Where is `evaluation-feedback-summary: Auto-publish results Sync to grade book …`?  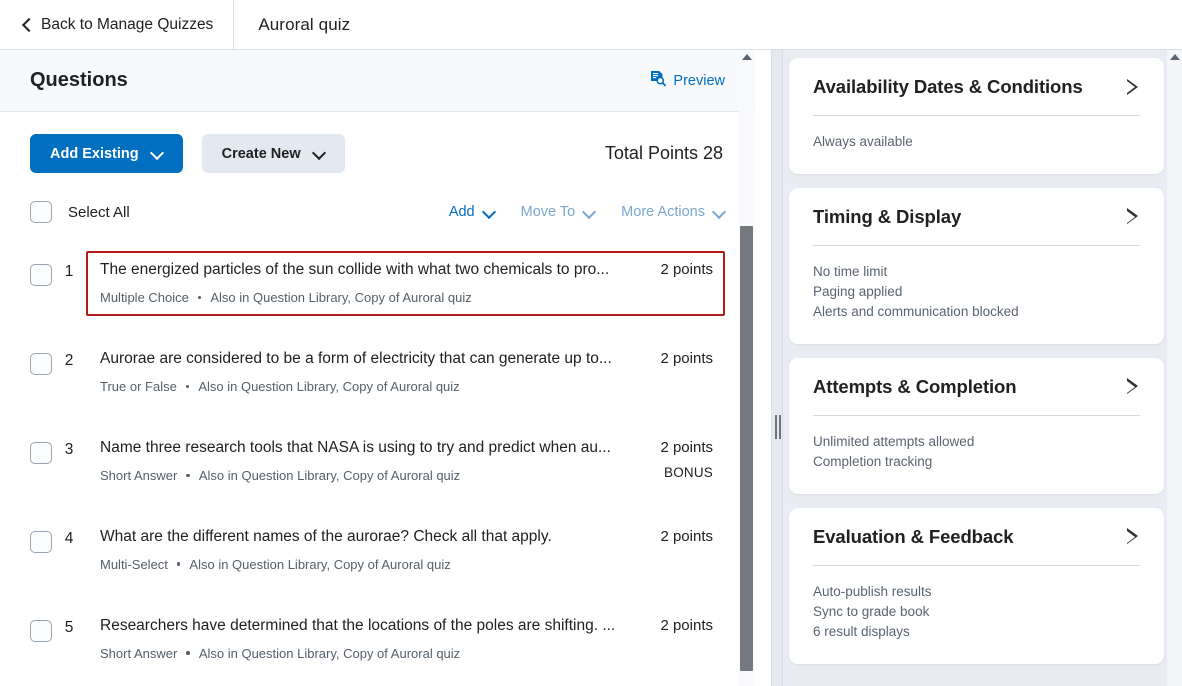
evaluation-feedback-summary: Auto-publish results Sync to grade book … is located at coordinates (976, 604).